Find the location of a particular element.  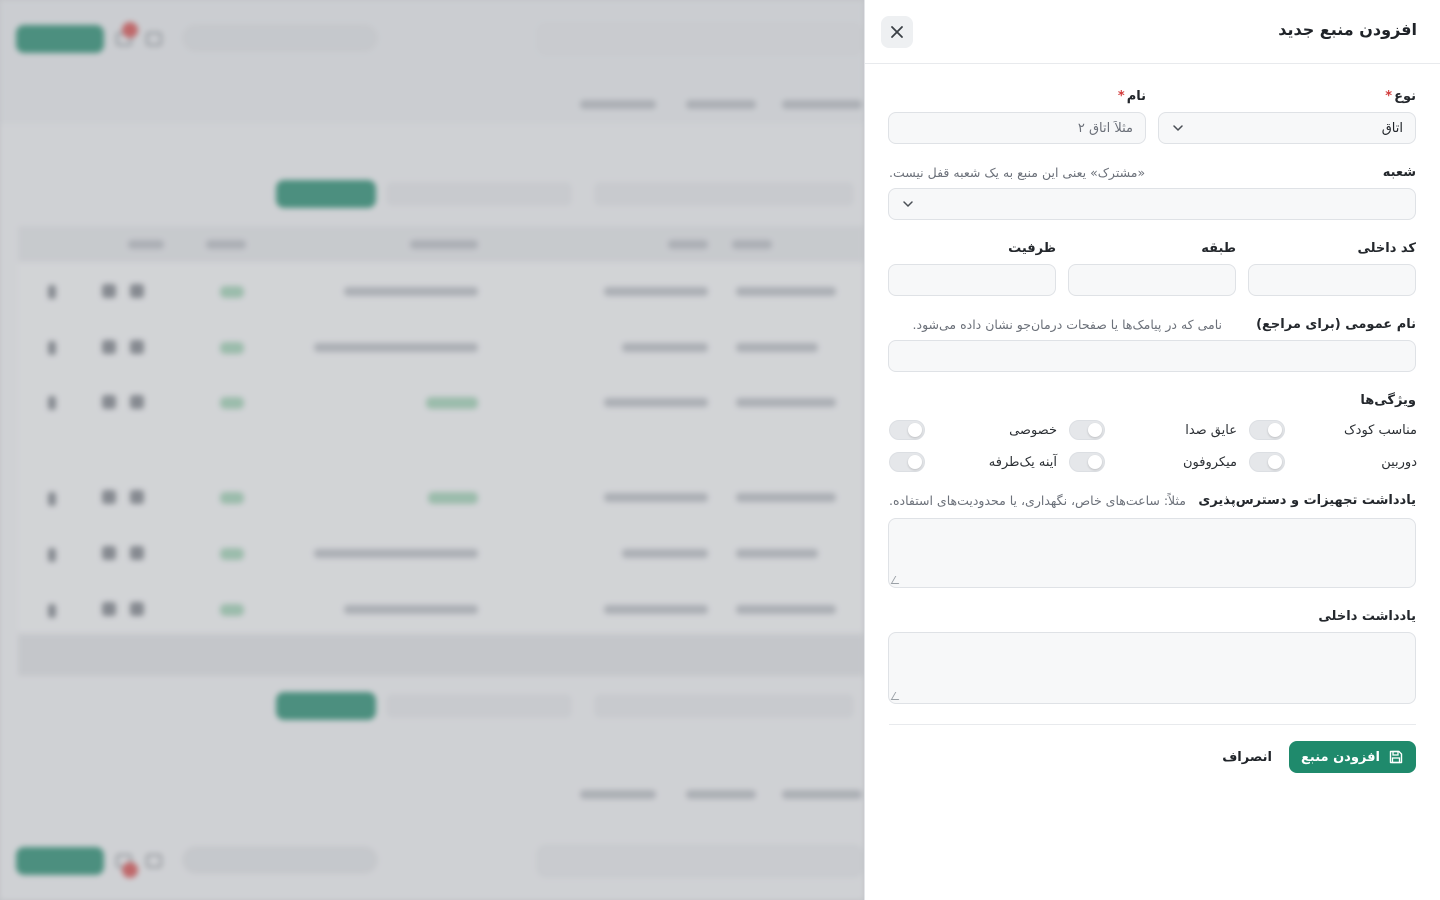

internal-code-label: کد داخلی is located at coordinates (1386, 248).